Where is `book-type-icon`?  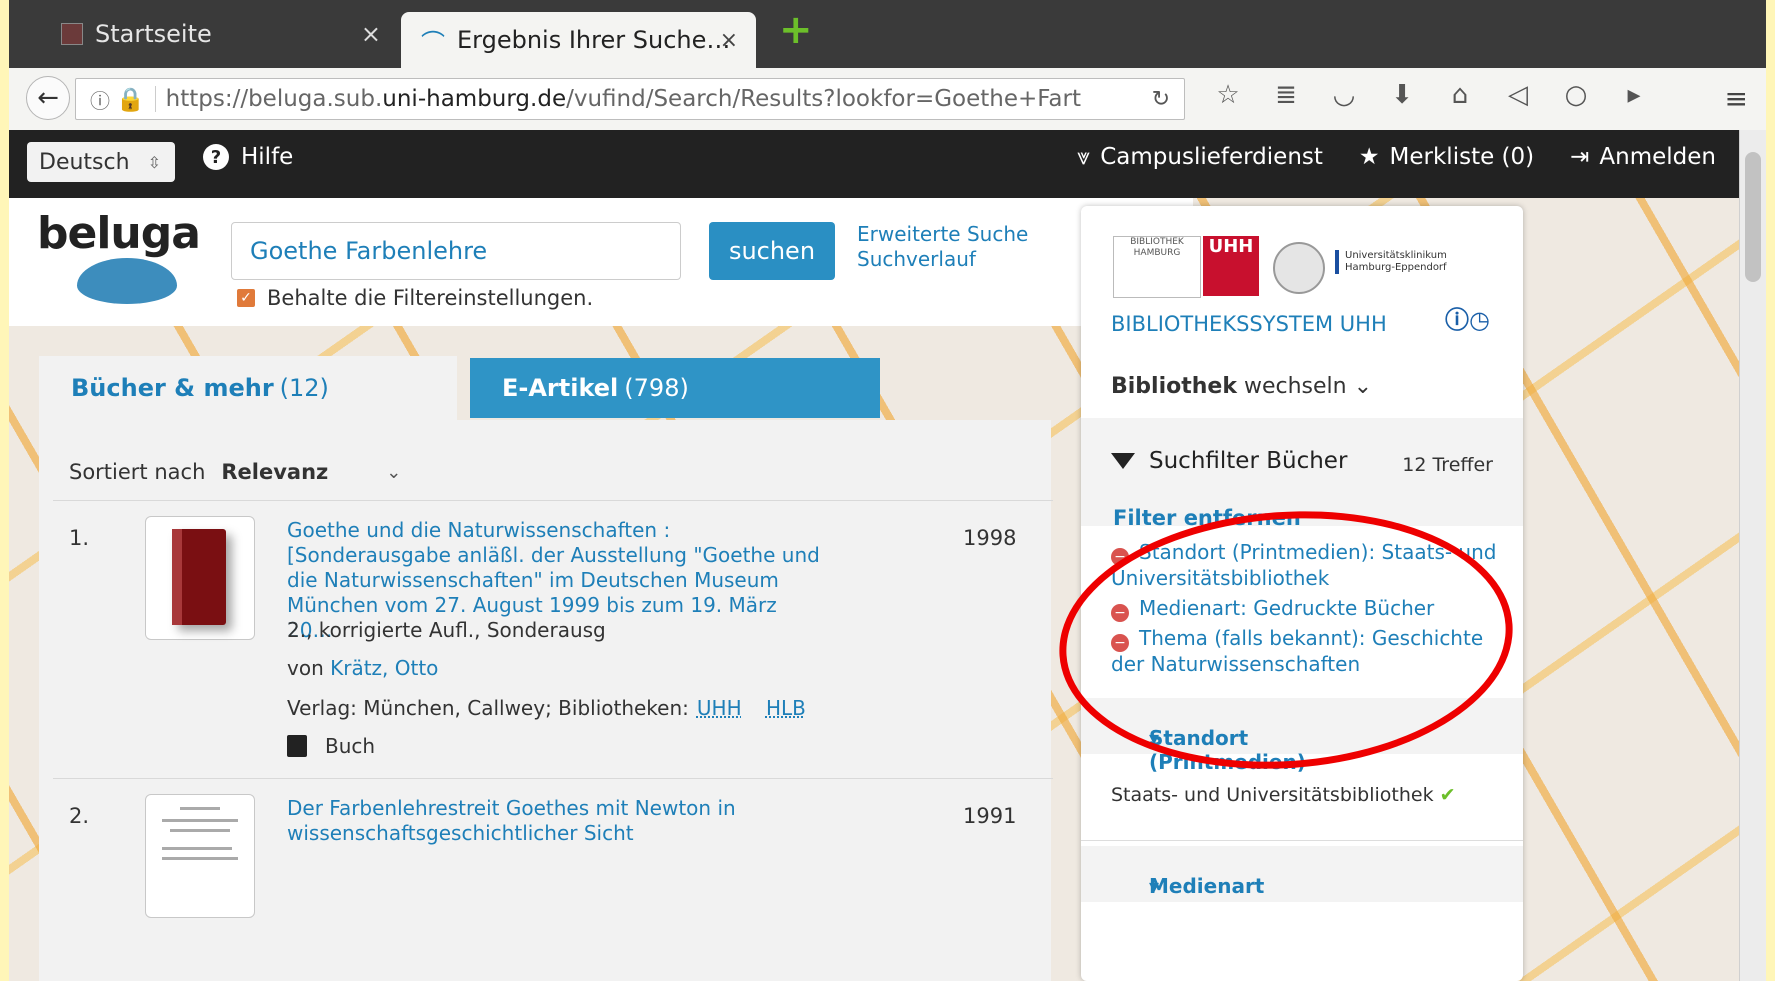 book-type-icon is located at coordinates (297, 746).